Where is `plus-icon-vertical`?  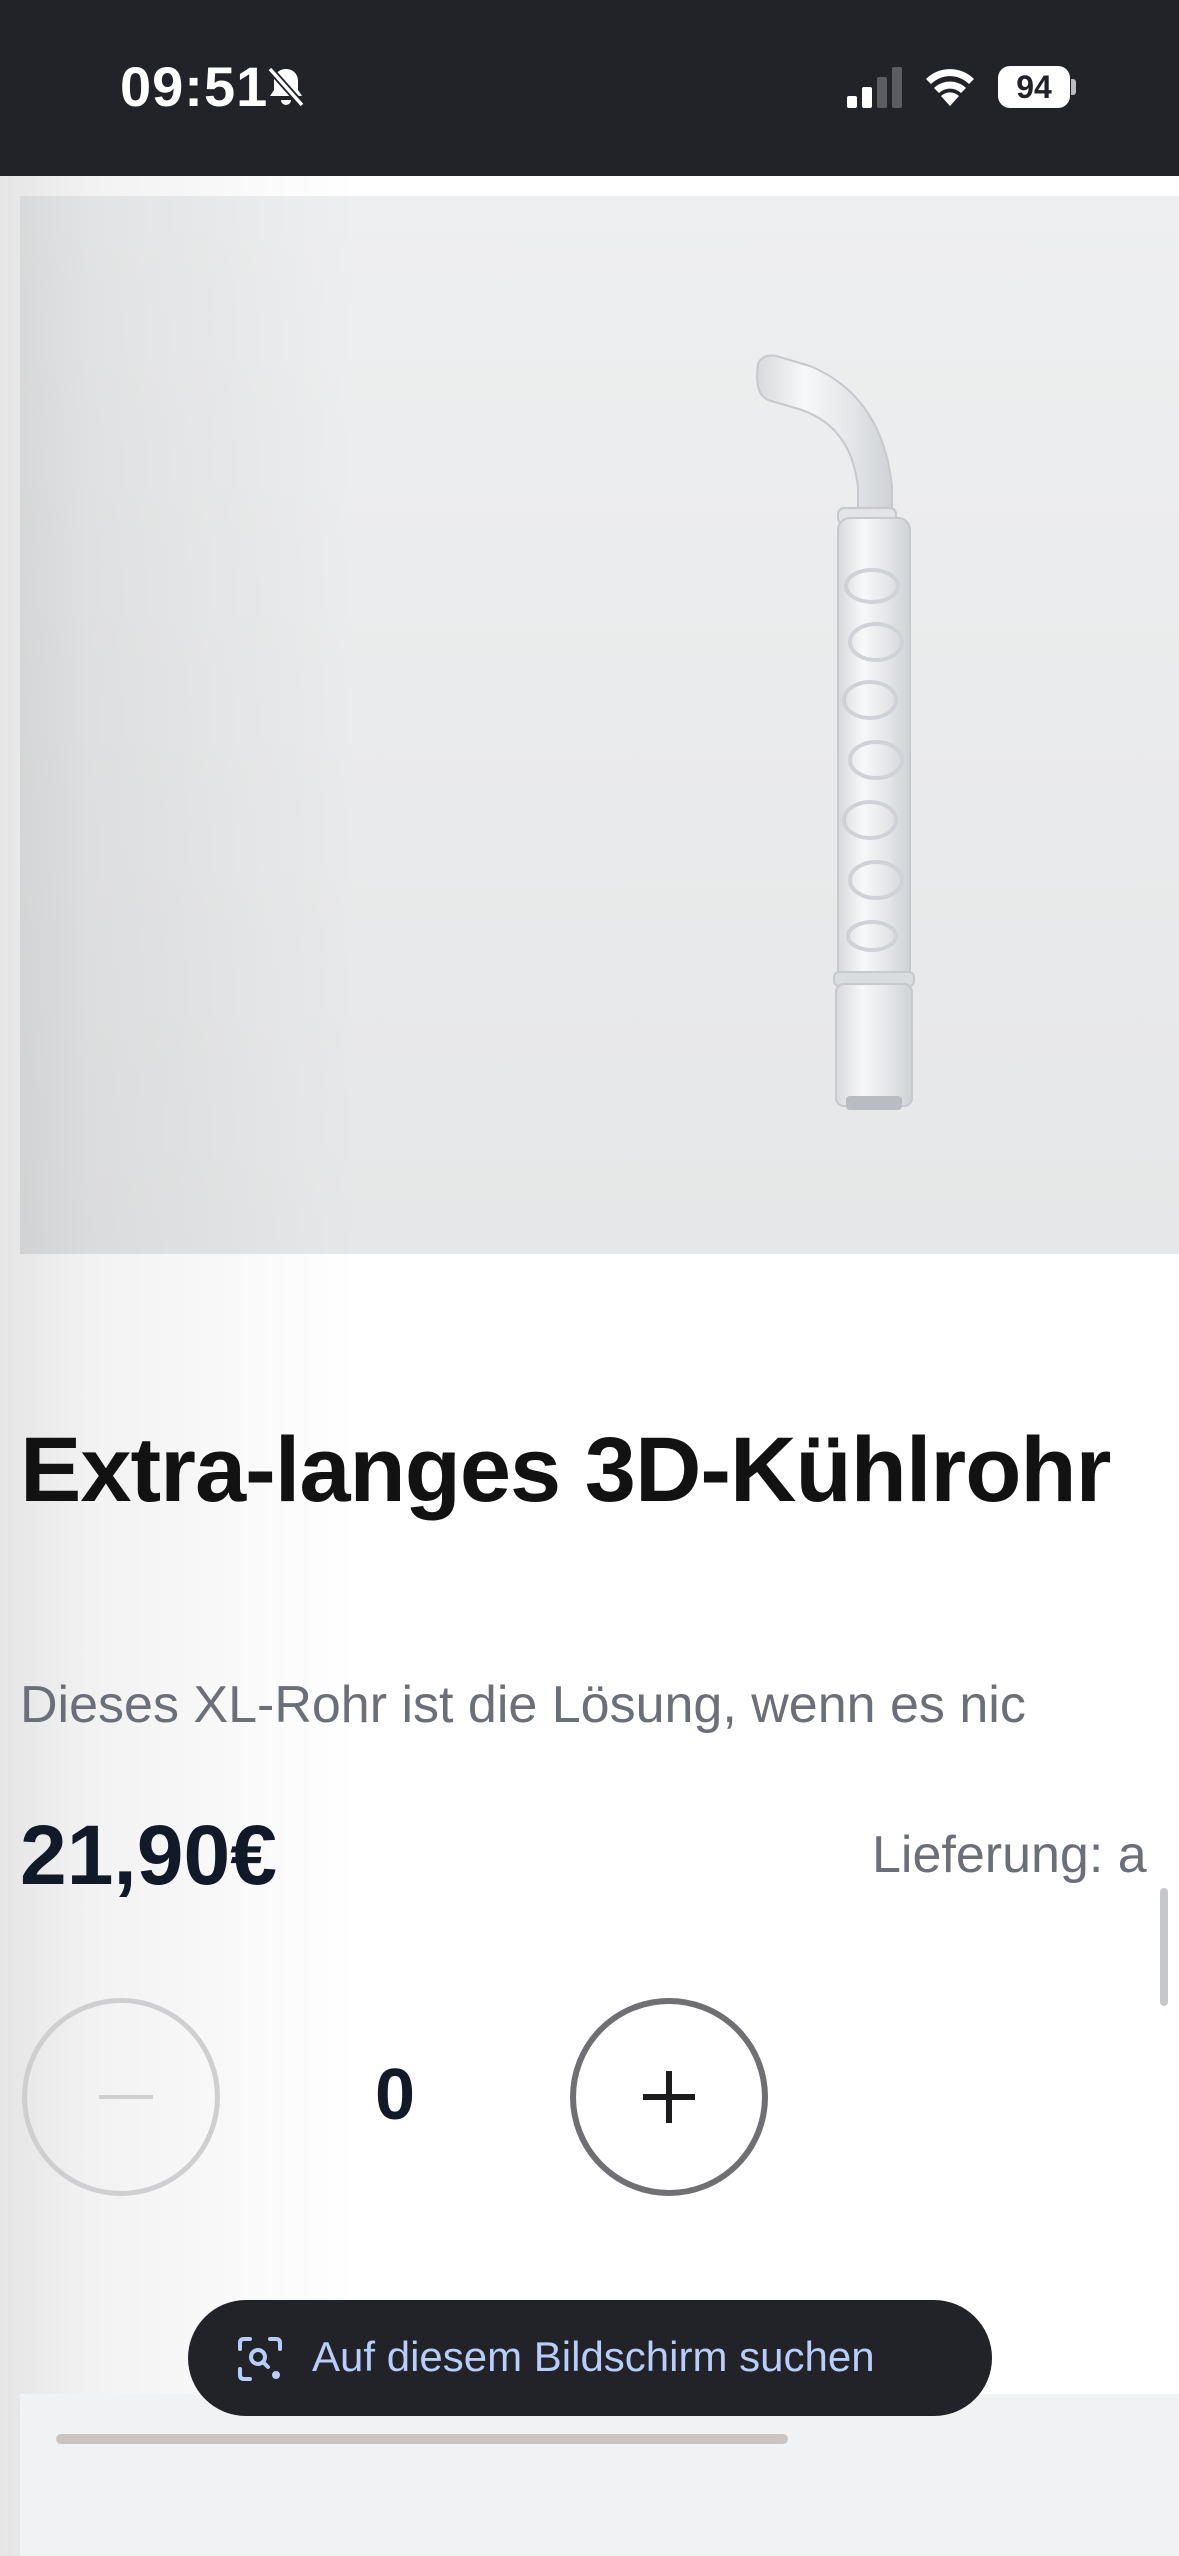
plus-icon-vertical is located at coordinates (669, 2097).